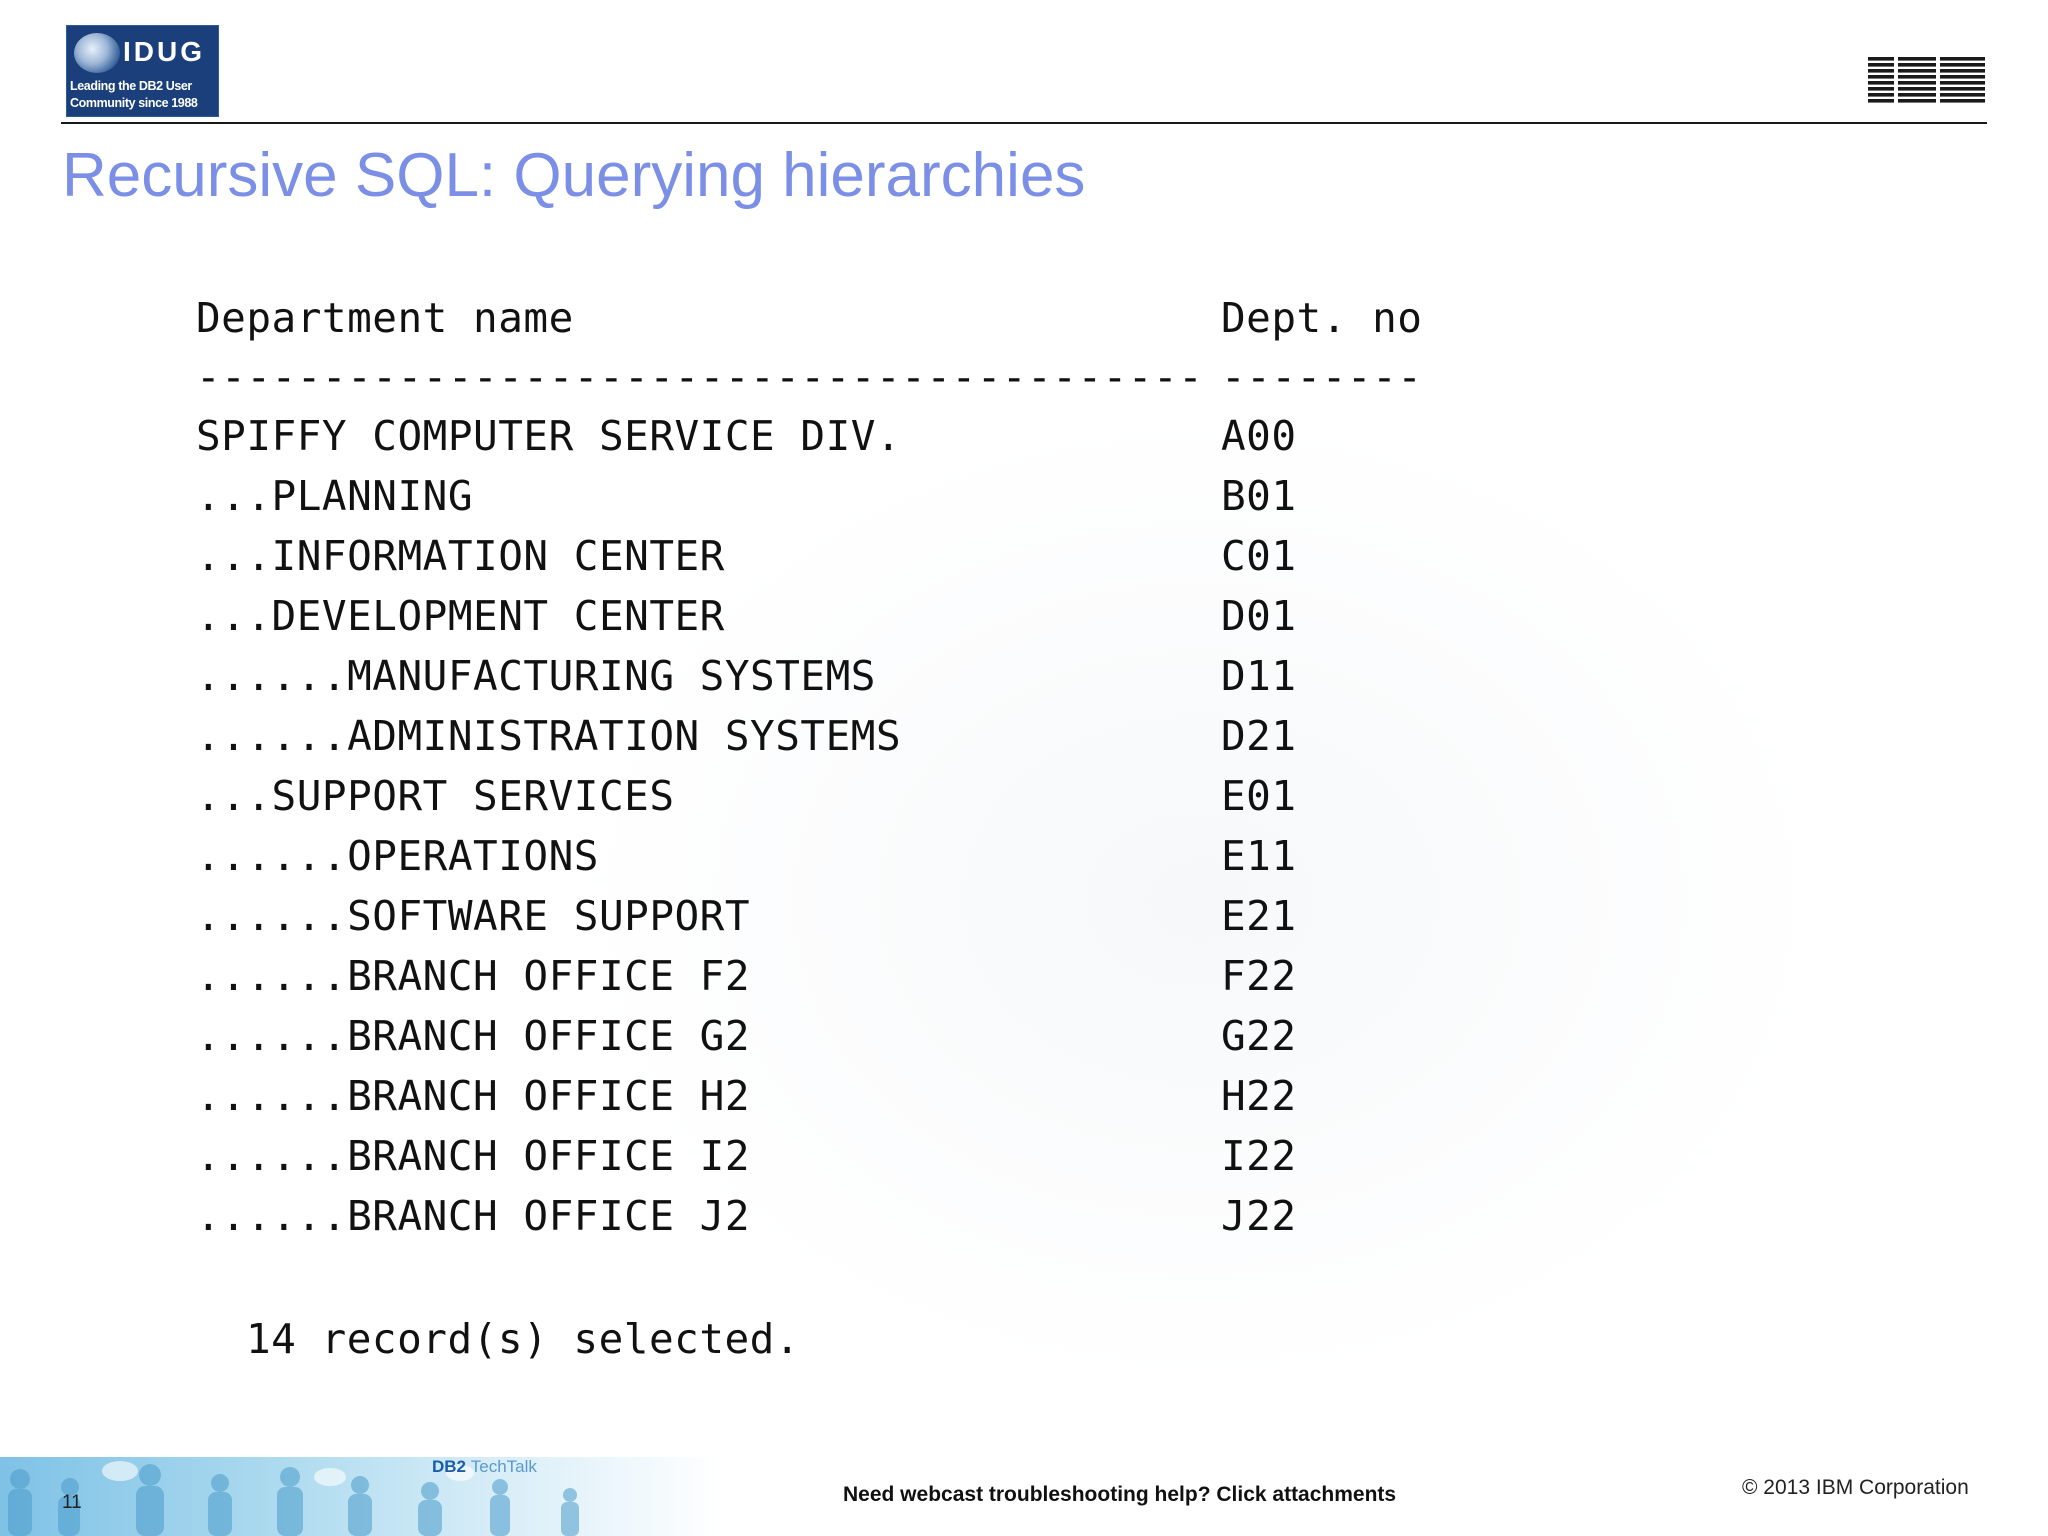 The height and width of the screenshot is (1536, 2048). Describe the element at coordinates (1259, 796) in the screenshot. I see `department-number-cell: E01` at that location.